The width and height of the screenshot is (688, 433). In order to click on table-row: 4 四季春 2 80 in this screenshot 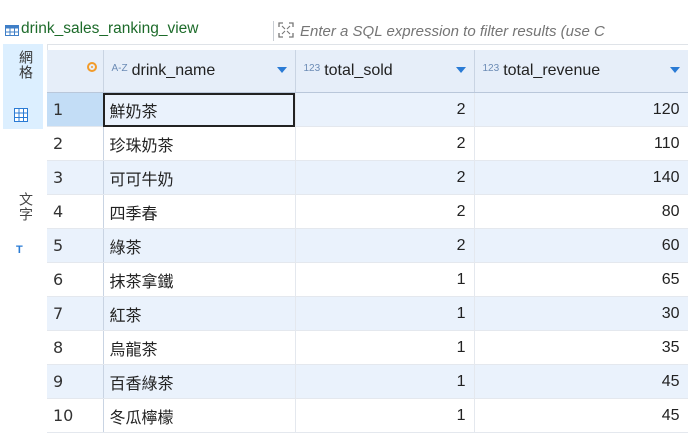, I will do `click(367, 211)`.